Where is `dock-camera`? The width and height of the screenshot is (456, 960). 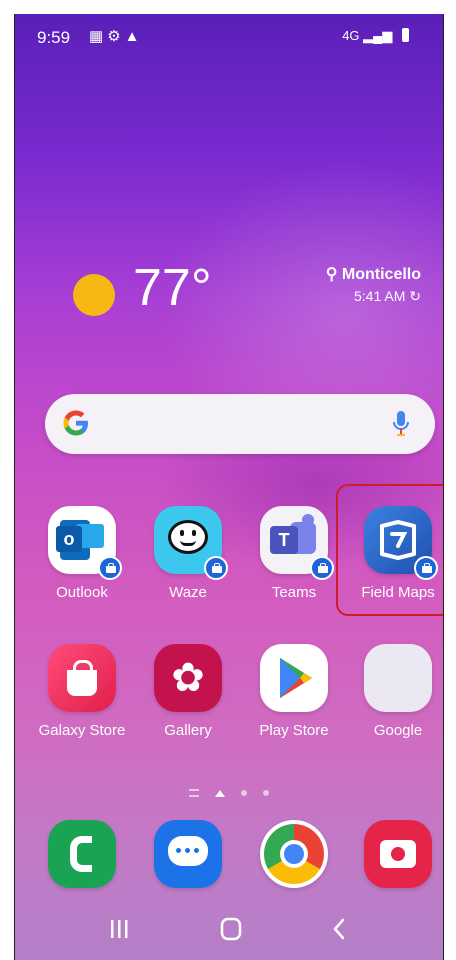 dock-camera is located at coordinates (394, 854).